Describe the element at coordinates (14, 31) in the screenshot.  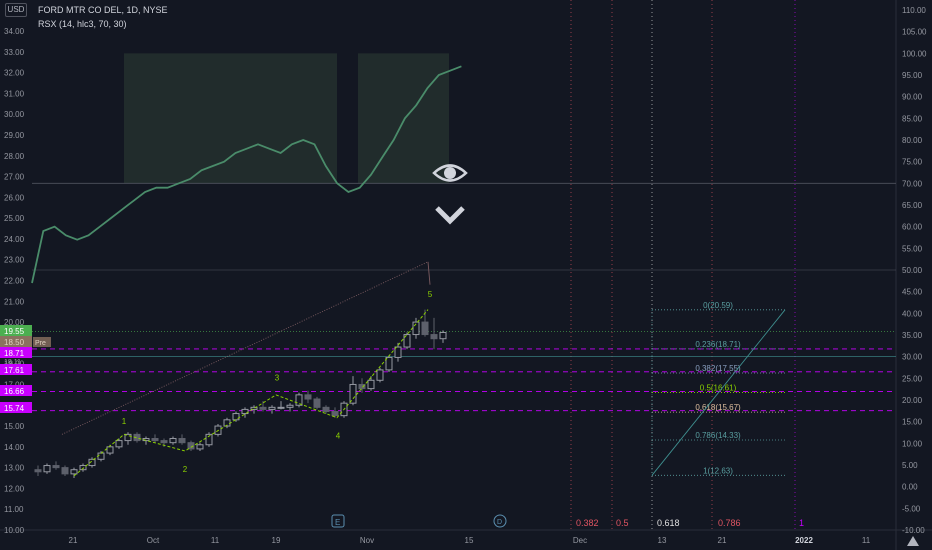
I see `price-tick: 34.00` at that location.